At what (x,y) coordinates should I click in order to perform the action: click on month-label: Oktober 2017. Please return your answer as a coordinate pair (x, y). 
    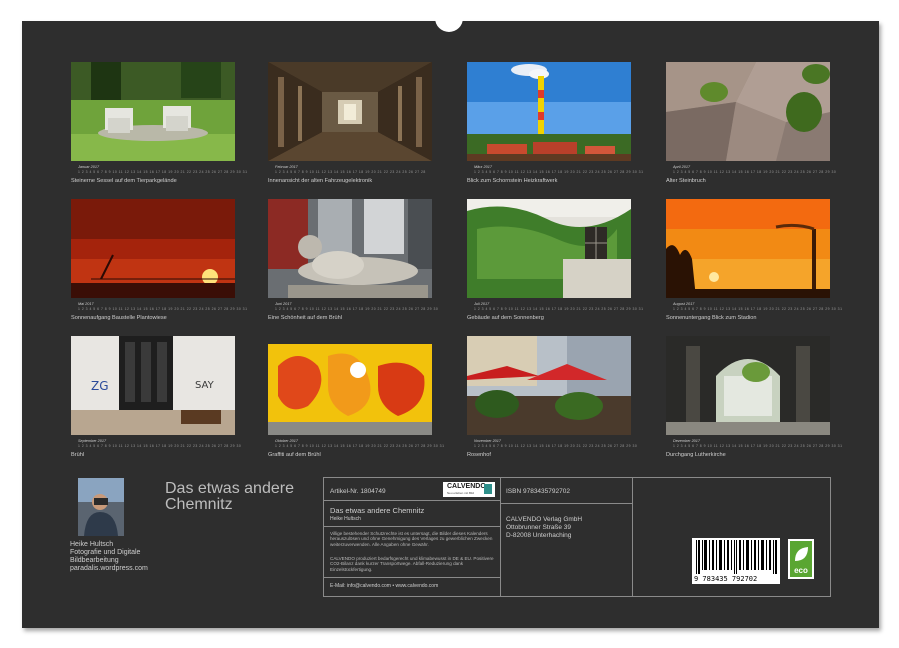
    Looking at the image, I should click on (287, 441).